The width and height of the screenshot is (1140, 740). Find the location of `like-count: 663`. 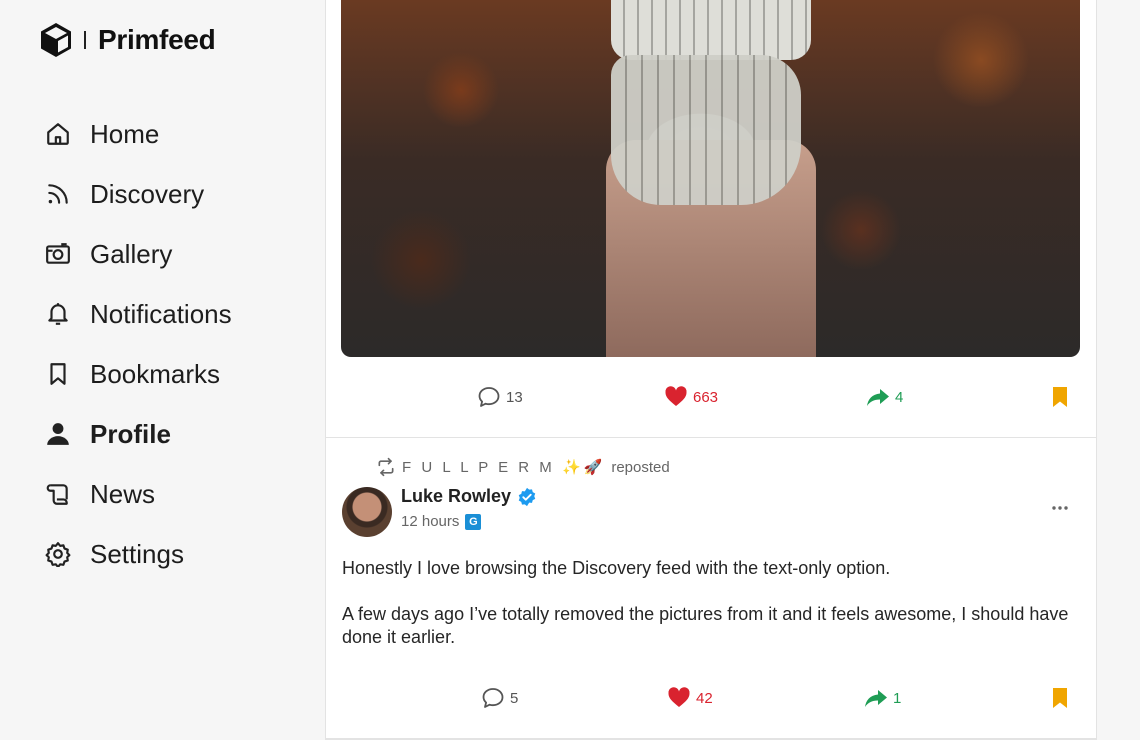

like-count: 663 is located at coordinates (706, 397).